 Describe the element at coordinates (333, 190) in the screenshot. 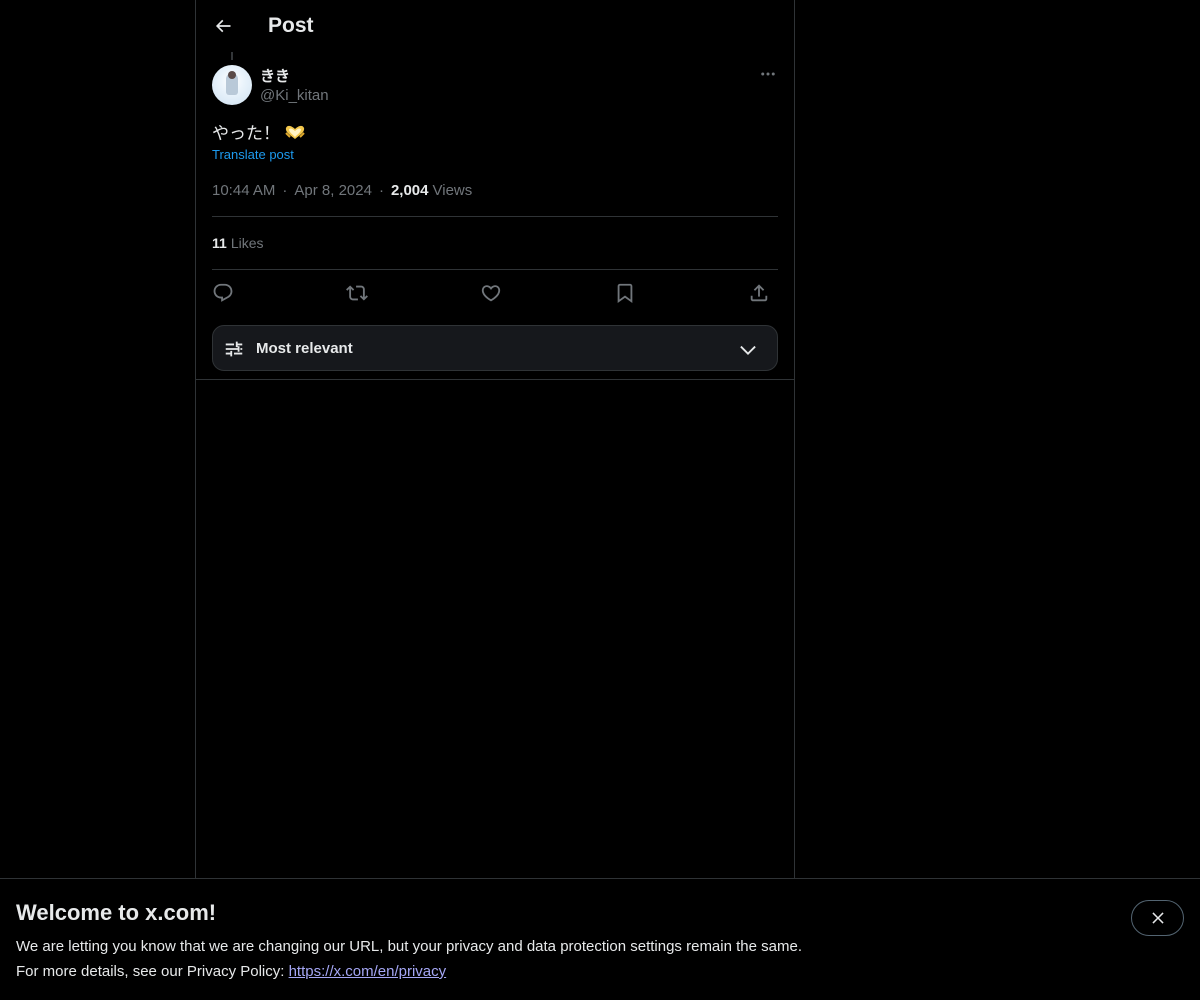

I see `post-date: Apr 8, 2024` at that location.